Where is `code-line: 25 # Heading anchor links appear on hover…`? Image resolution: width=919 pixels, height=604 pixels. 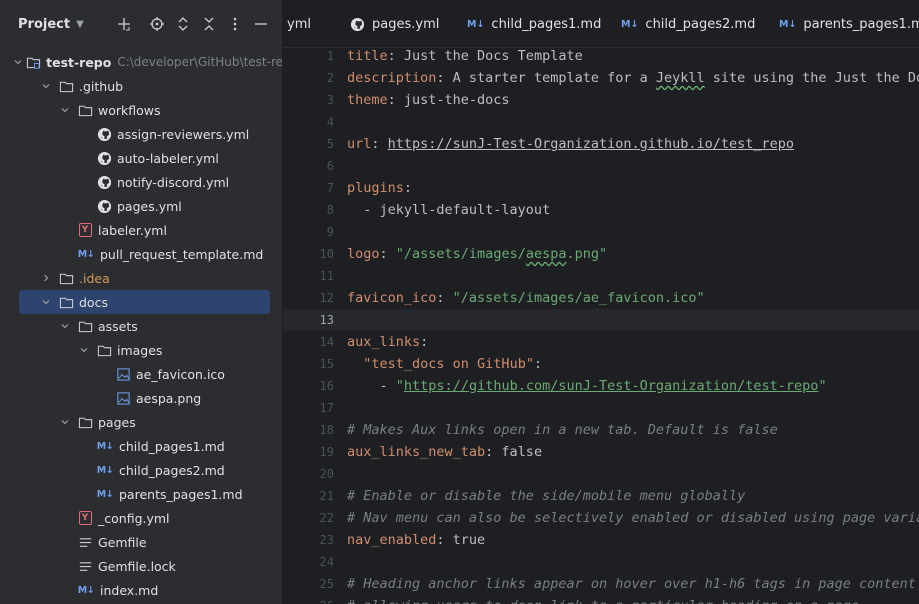
code-line: 25 # Heading anchor links appear on hover… is located at coordinates (601, 584).